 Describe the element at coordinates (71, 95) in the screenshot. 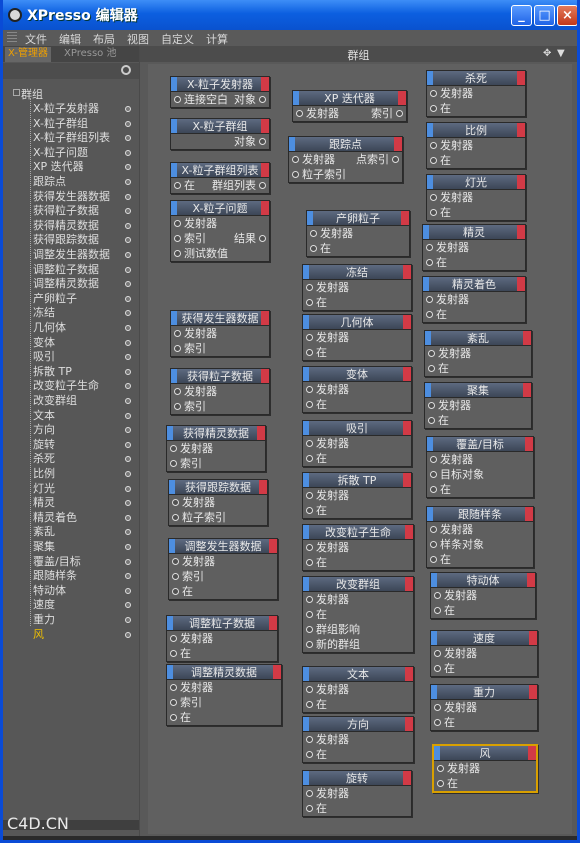

I see `tree-root-group: 群组` at that location.